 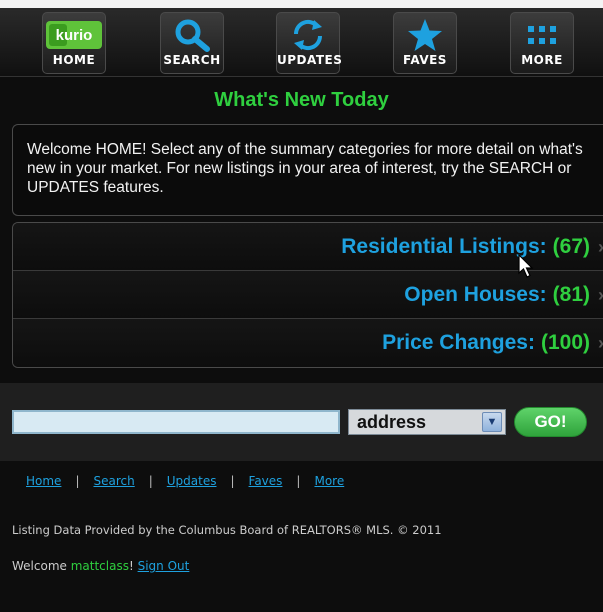 I want to click on nav-home-button: kurio HOME, so click(x=74, y=43).